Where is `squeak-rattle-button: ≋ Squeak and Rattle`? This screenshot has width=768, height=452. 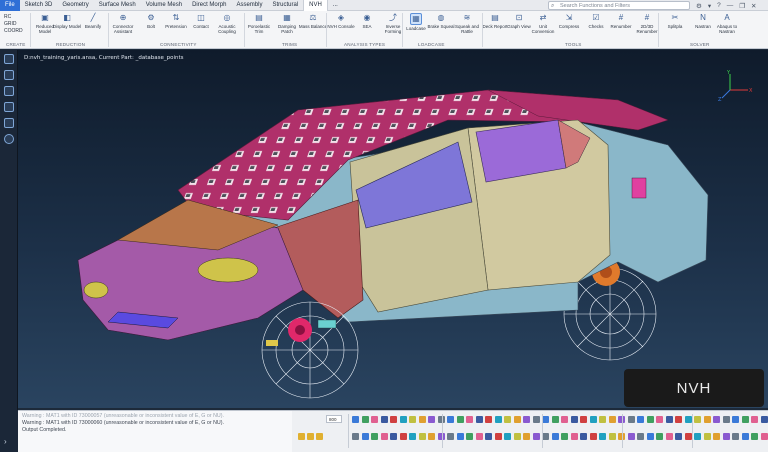 squeak-rattle-button: ≋ Squeak and Rattle is located at coordinates (467, 23).